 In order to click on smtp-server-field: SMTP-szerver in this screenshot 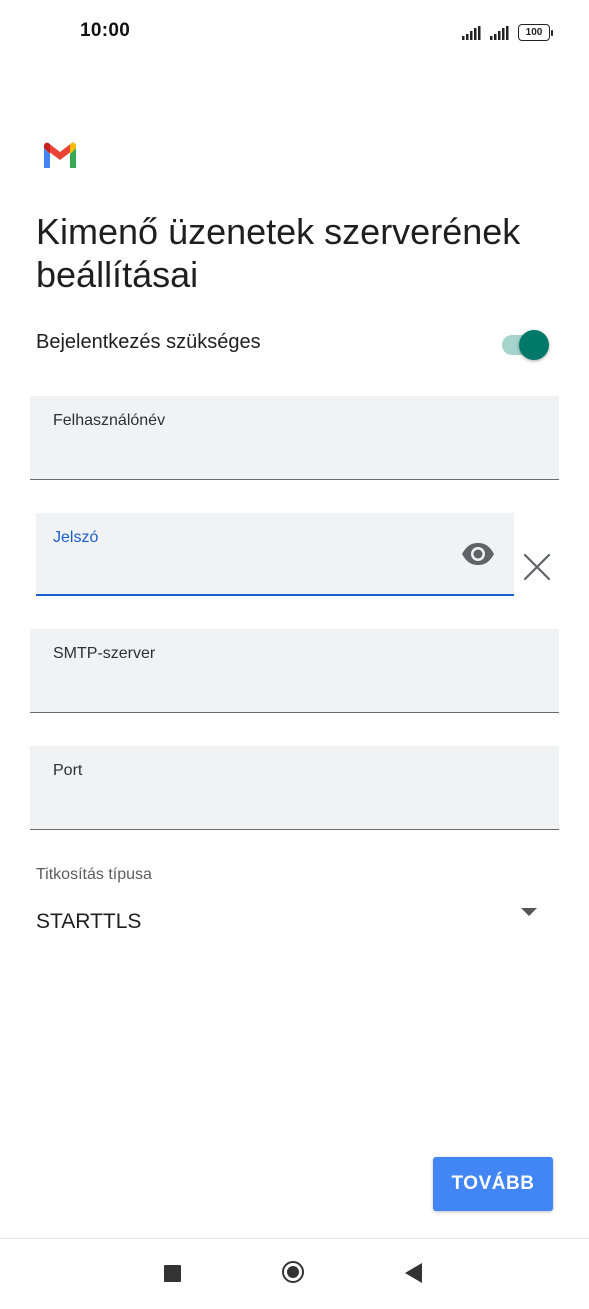, I will do `click(294, 671)`.